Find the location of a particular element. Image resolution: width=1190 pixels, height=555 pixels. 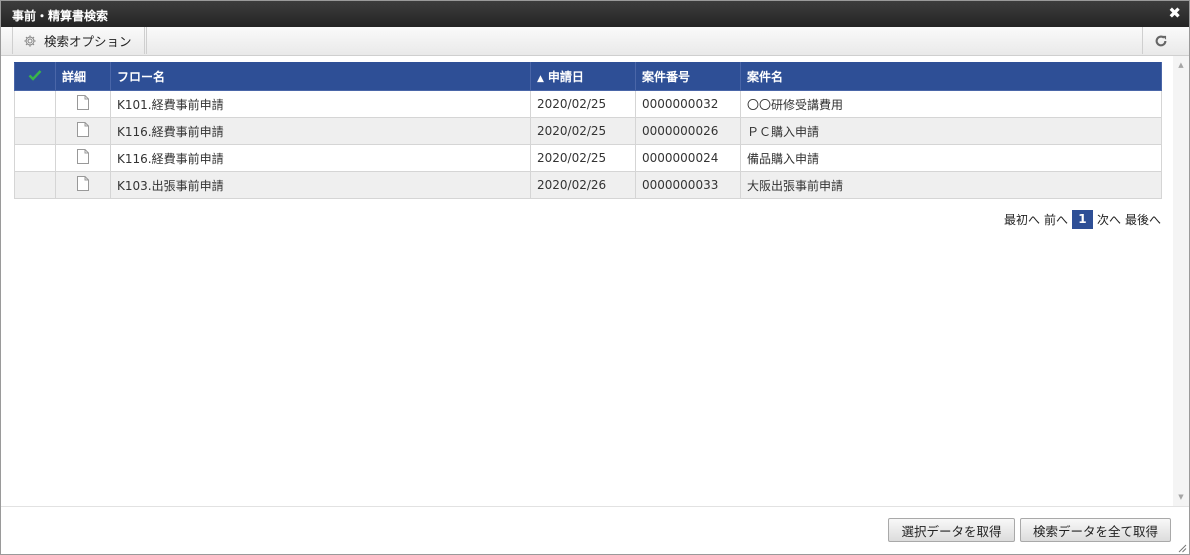

table-row: K116.経費事前申請 2020/02/25 0000000026 ＰＣ購入申請 is located at coordinates (588, 131).